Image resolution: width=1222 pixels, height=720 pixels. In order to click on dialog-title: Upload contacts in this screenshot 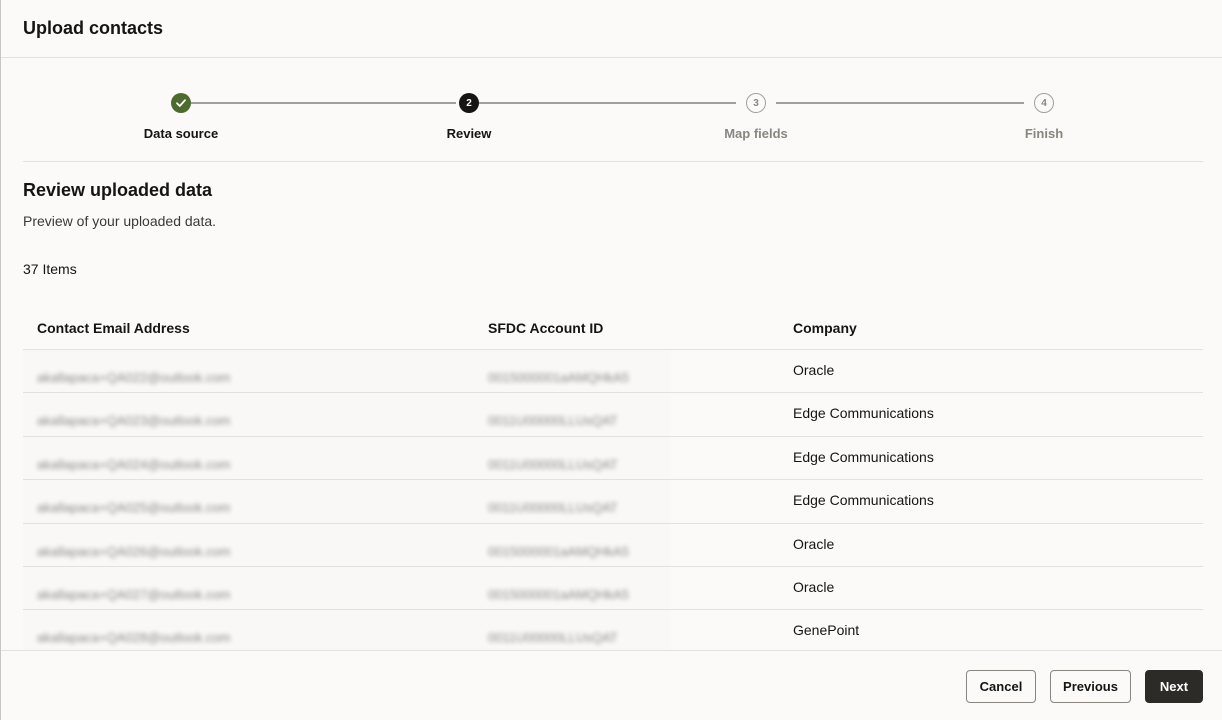, I will do `click(93, 28)`.